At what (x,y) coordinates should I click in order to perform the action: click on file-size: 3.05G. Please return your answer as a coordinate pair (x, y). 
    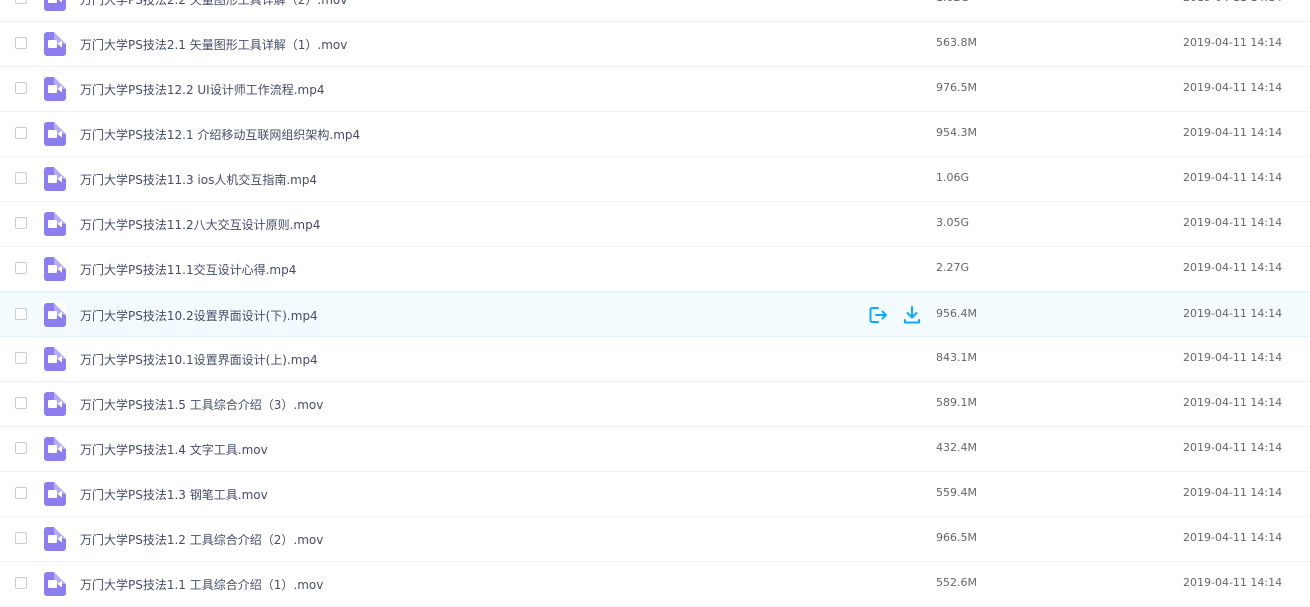
    Looking at the image, I should click on (953, 222).